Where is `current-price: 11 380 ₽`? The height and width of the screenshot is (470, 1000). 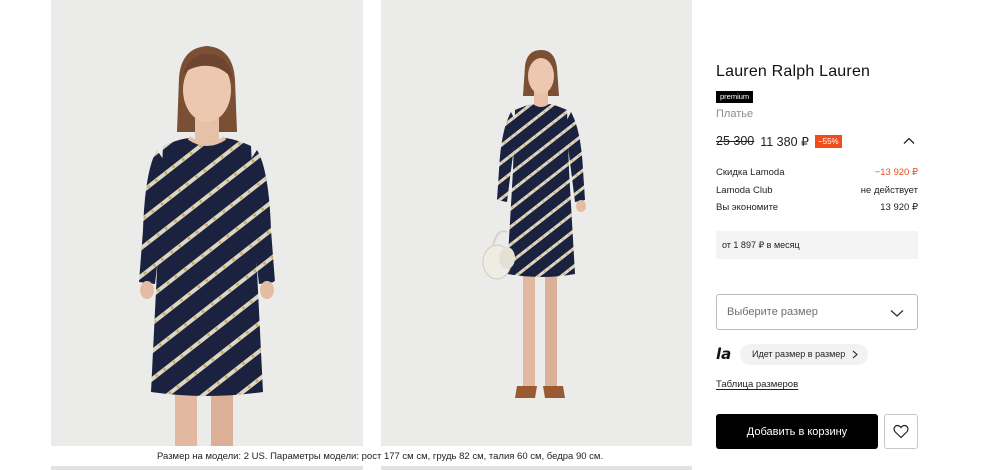 current-price: 11 380 ₽ is located at coordinates (784, 141).